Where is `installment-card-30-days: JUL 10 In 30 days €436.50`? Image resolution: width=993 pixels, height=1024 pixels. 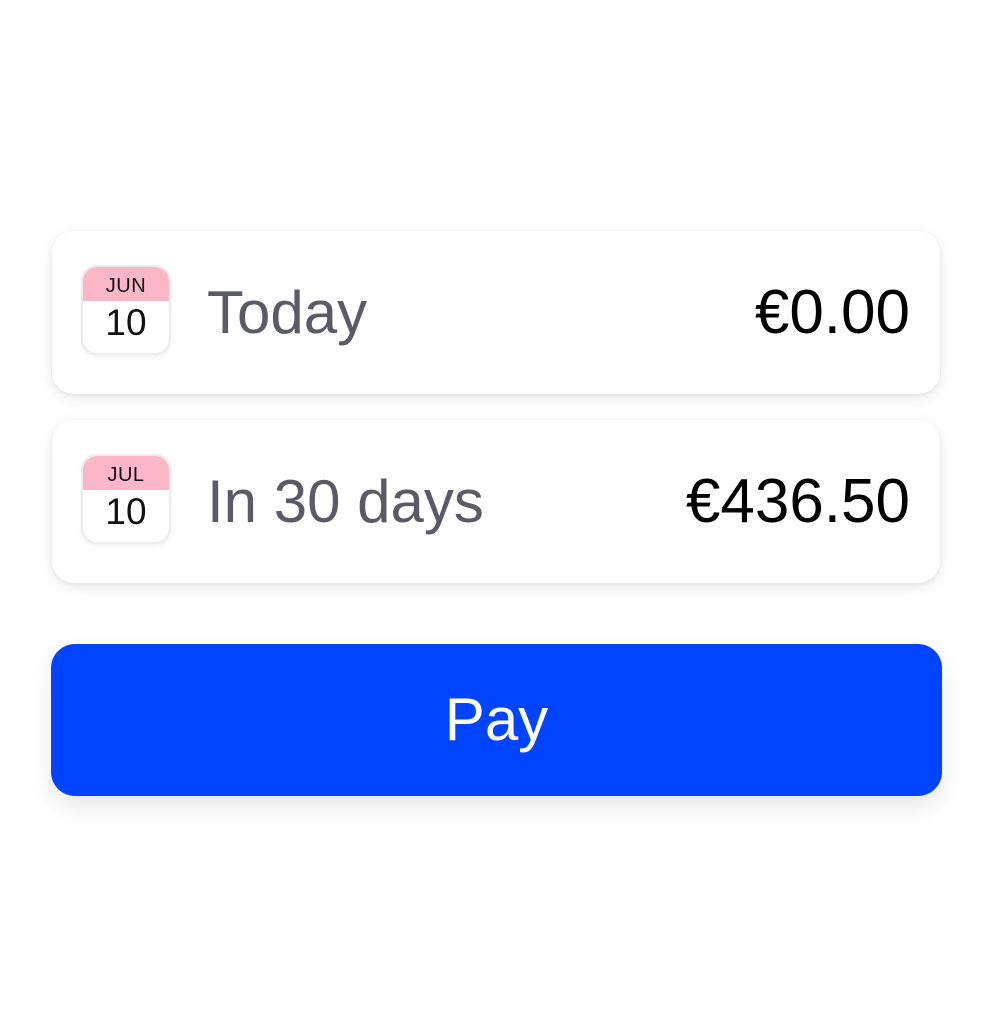 installment-card-30-days: JUL 10 In 30 days €436.50 is located at coordinates (496, 501).